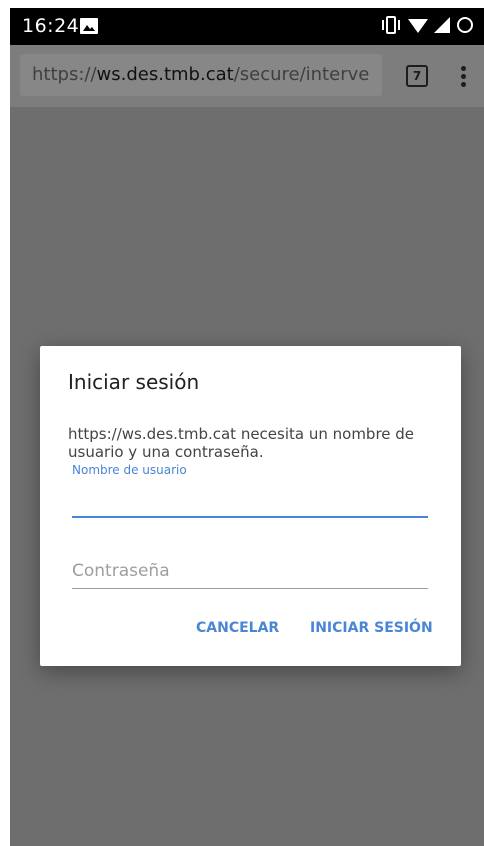  Describe the element at coordinates (237, 628) in the screenshot. I see `cancel-button: CANCELAR` at that location.